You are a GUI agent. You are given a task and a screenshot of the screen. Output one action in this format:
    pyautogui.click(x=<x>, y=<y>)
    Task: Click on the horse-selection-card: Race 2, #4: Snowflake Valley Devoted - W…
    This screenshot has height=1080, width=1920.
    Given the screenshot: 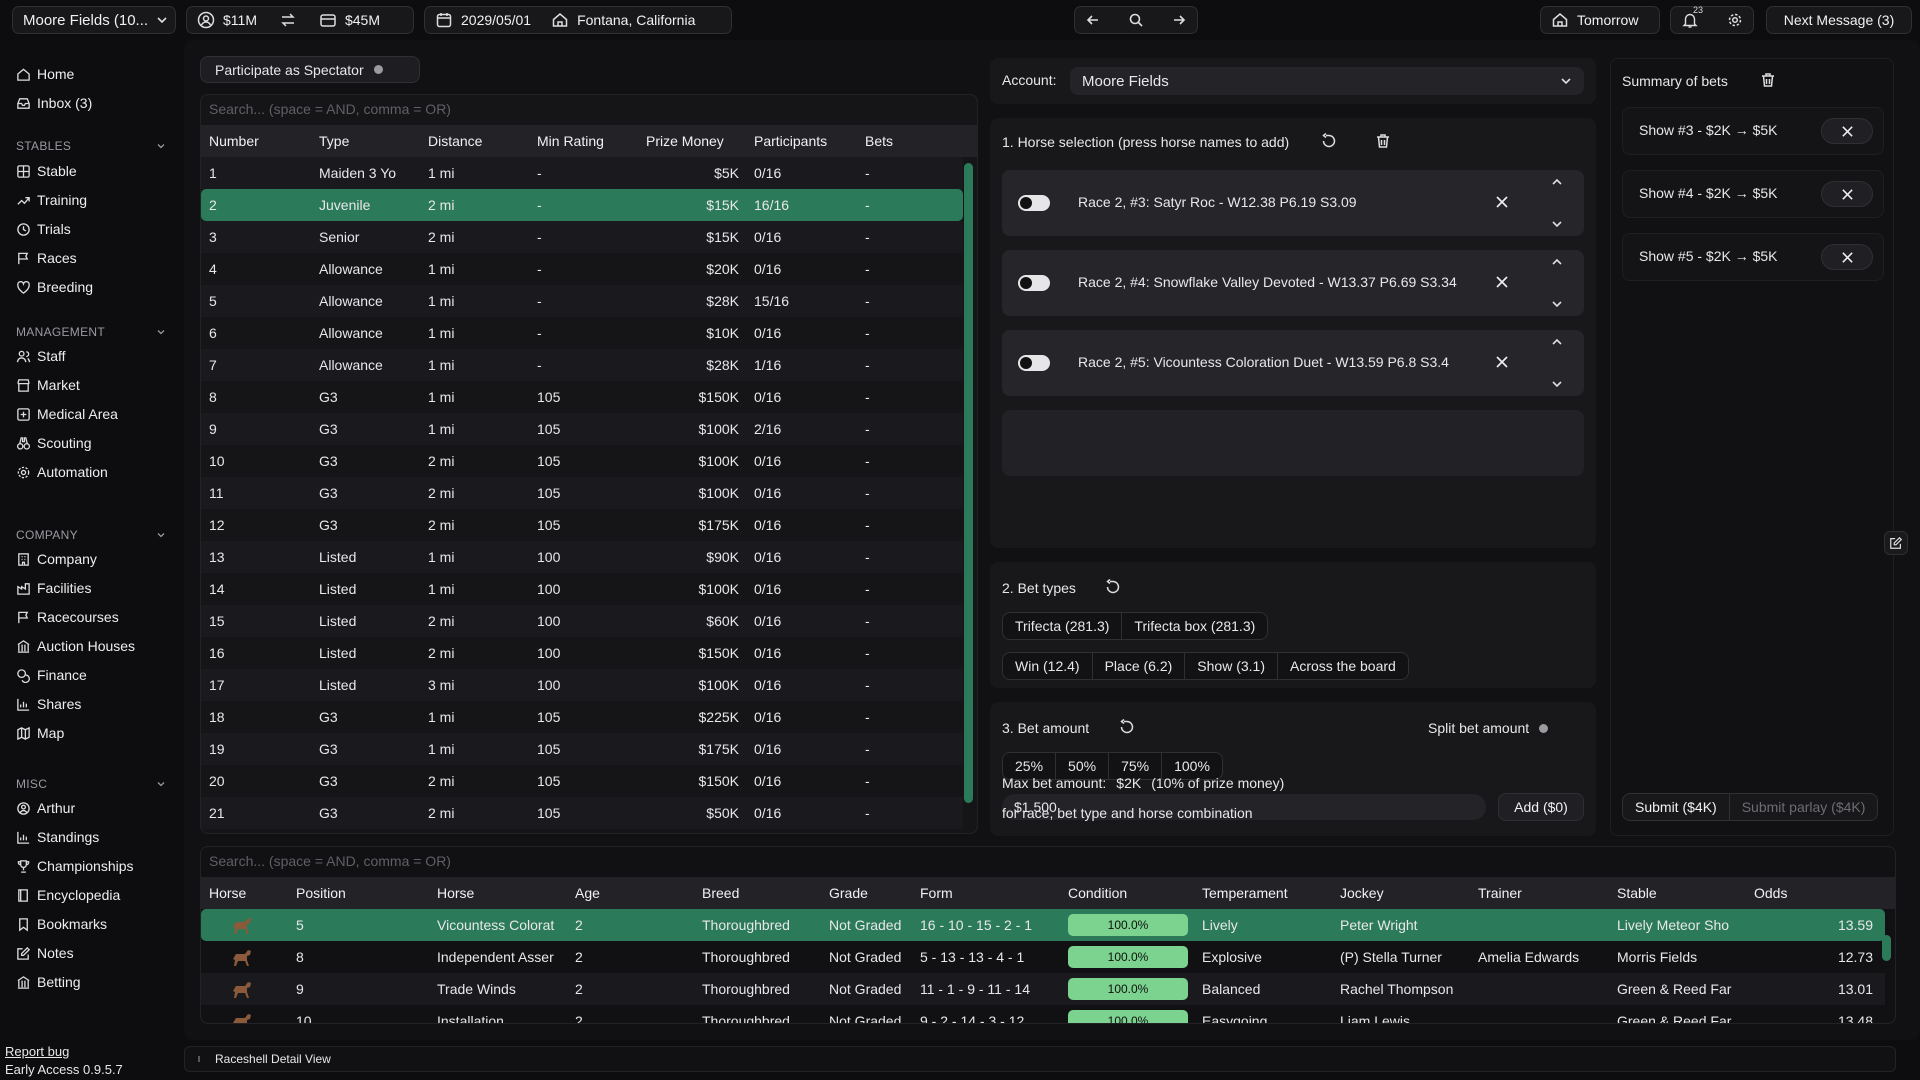 What is the action you would take?
    pyautogui.click(x=1293, y=283)
    